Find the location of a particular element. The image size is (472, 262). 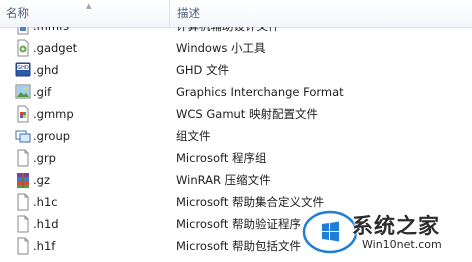

file-extension: .mmfs is located at coordinates (51, 32).